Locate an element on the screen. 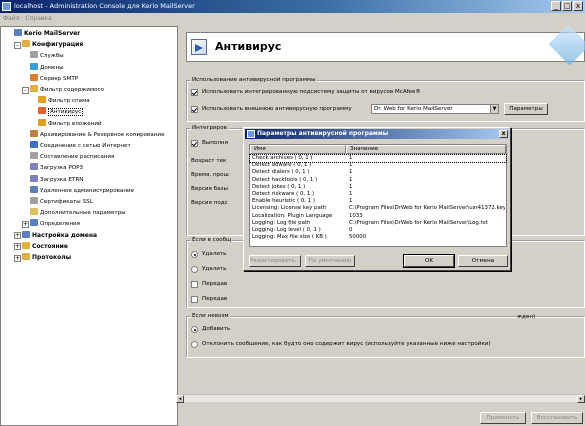 This screenshot has height=426, width=585. add-radio is located at coordinates (194, 329).